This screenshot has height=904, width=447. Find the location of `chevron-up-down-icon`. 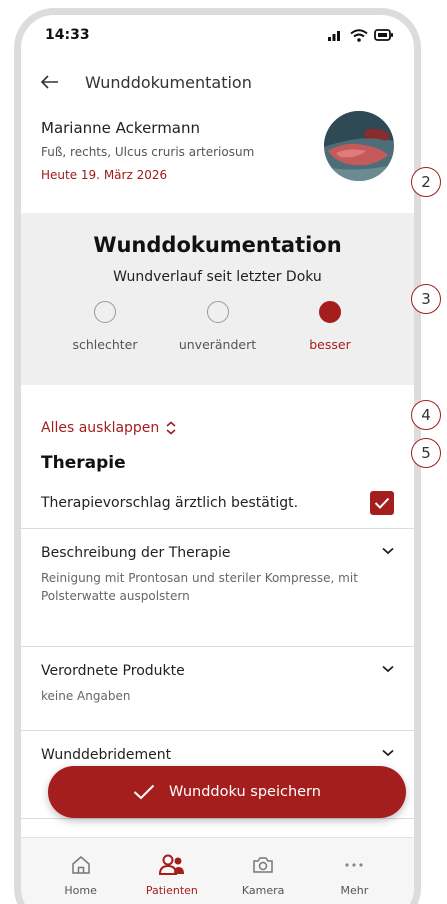

chevron-up-down-icon is located at coordinates (171, 428).